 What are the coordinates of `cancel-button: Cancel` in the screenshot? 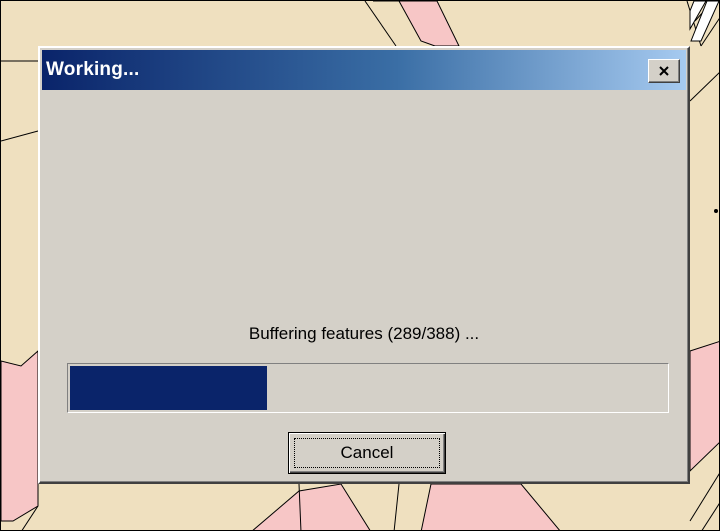 It's located at (367, 453).